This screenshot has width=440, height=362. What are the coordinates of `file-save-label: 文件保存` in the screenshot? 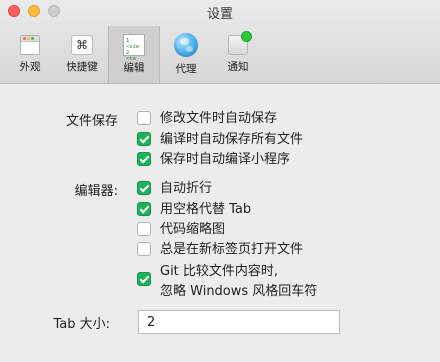 It's located at (91, 121).